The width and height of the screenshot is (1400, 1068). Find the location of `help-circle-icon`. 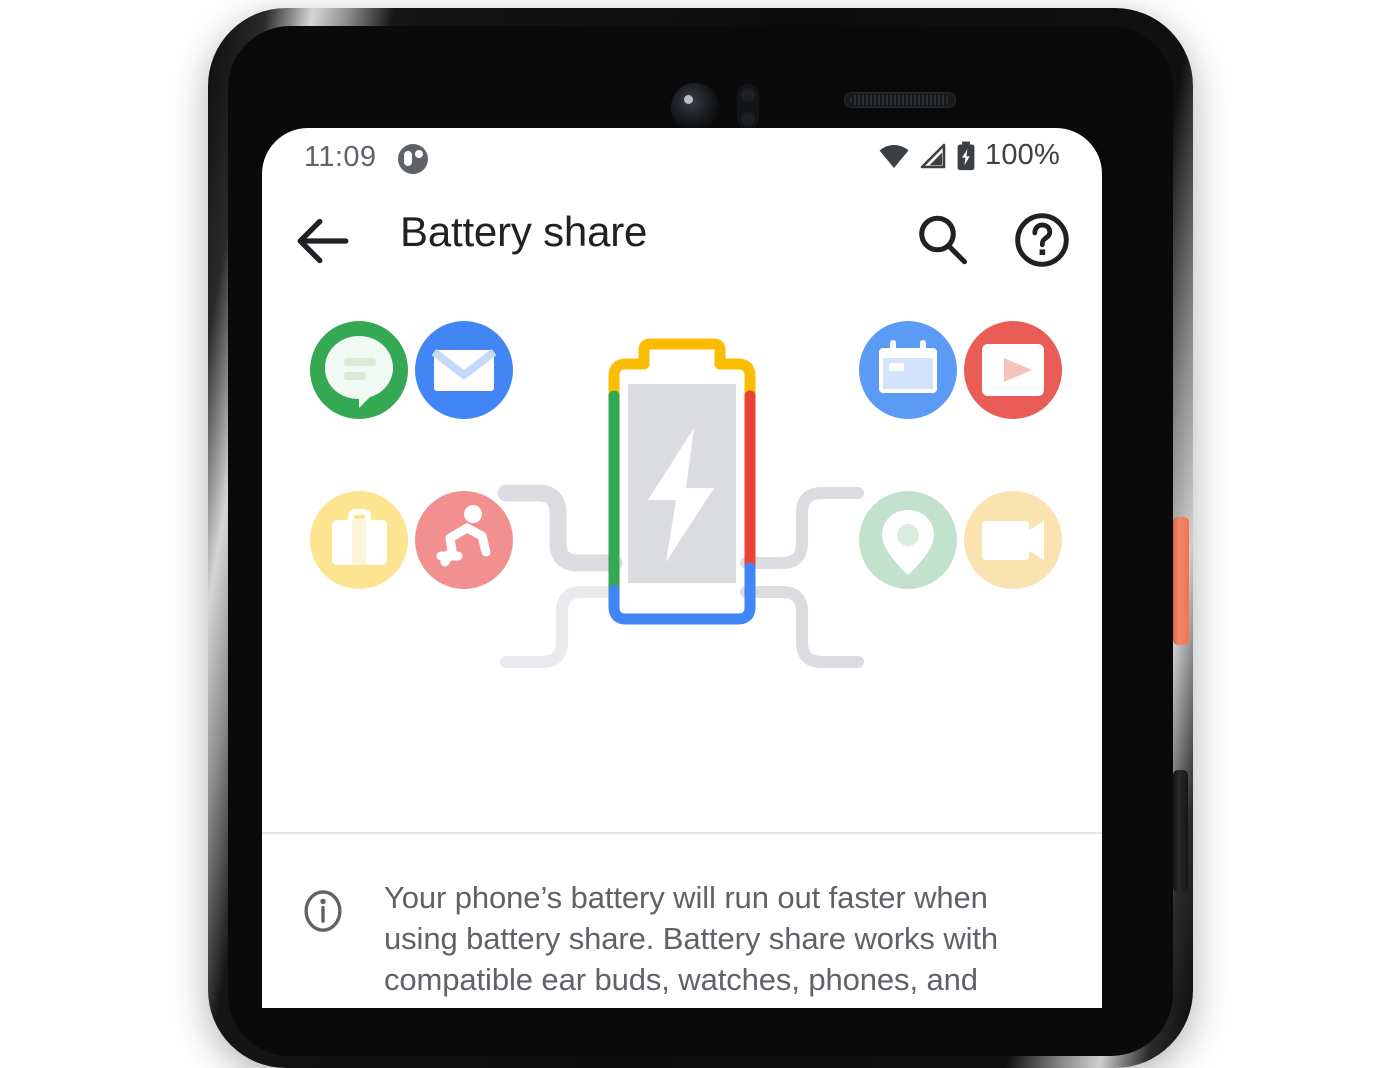

help-circle-icon is located at coordinates (1042, 240).